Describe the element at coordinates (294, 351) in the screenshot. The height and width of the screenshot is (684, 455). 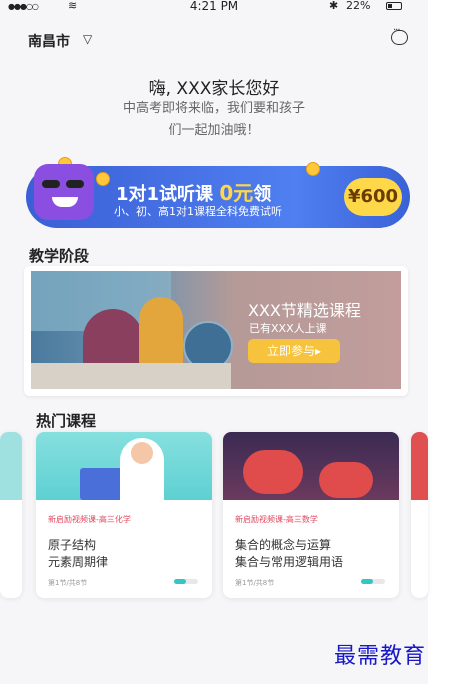
I see `join-button: 立即参与▸` at that location.